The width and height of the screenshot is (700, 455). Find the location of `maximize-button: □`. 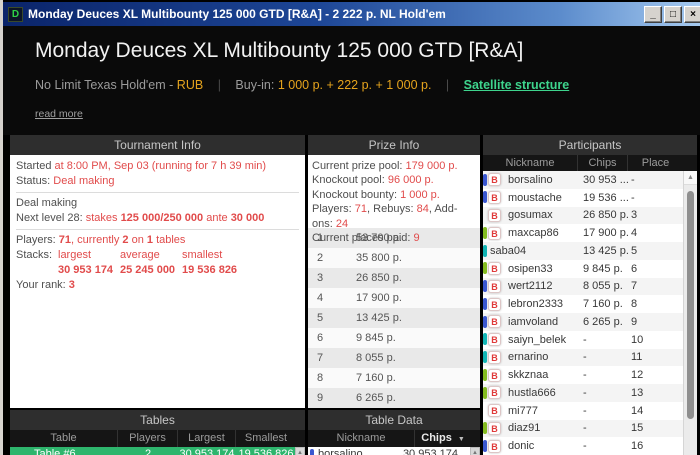

maximize-button: □ is located at coordinates (673, 14).